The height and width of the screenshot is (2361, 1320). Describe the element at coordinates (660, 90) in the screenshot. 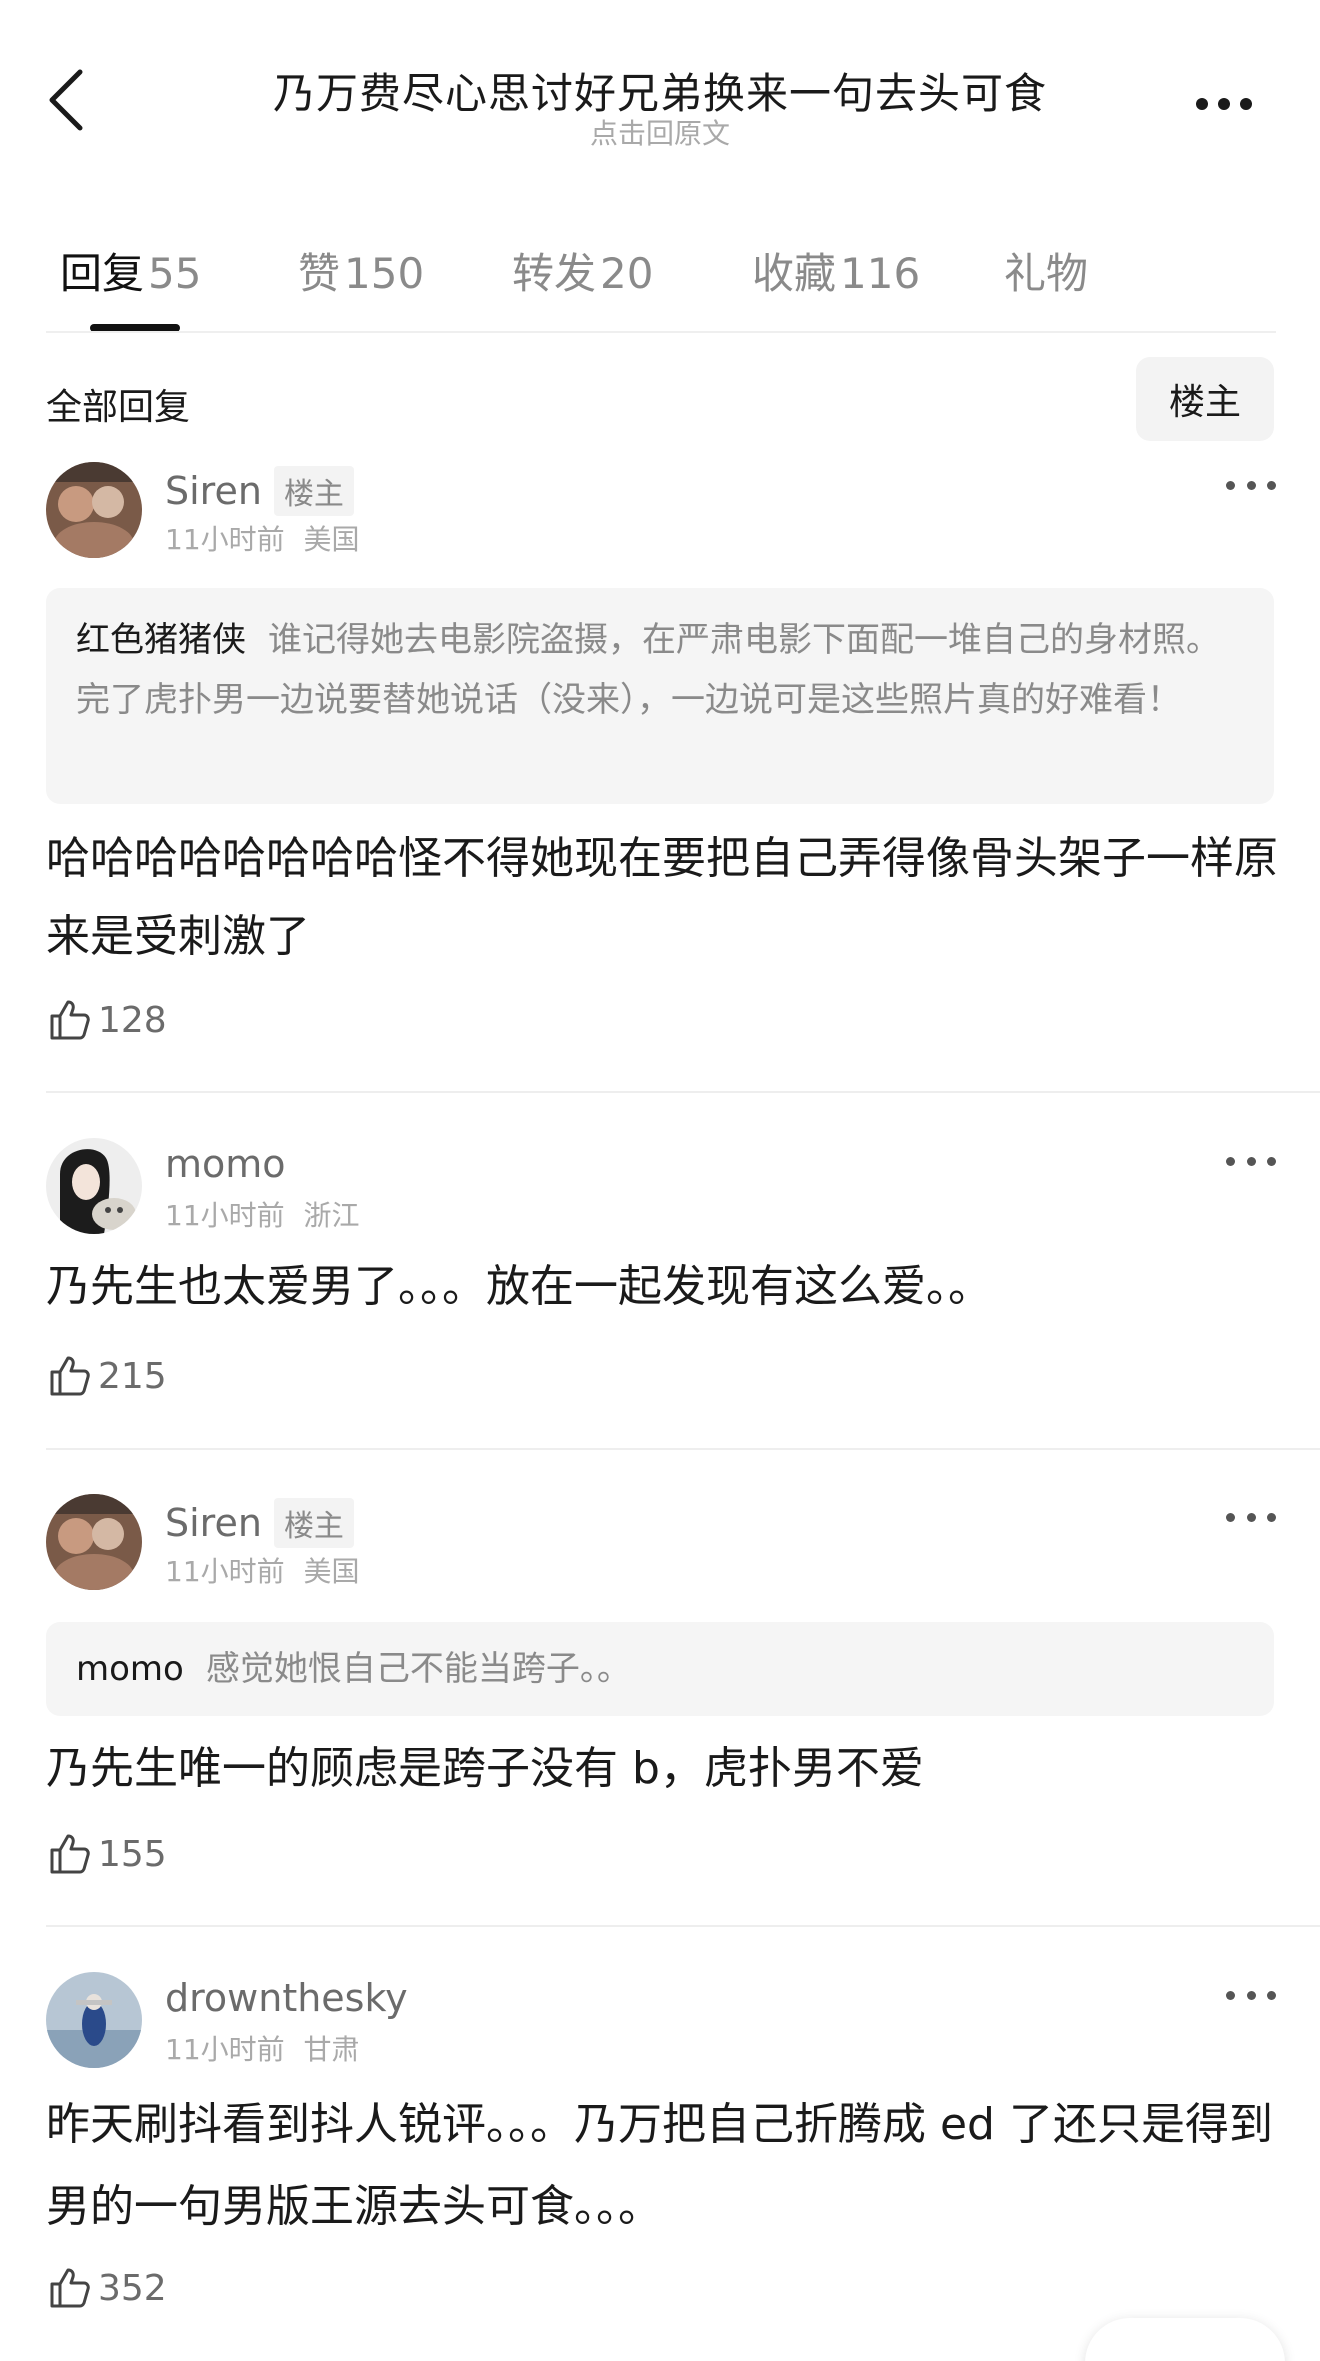

I see `top-bar: 乃万费尽心思讨好兄弟换来一句去头可食 点击回原文` at that location.